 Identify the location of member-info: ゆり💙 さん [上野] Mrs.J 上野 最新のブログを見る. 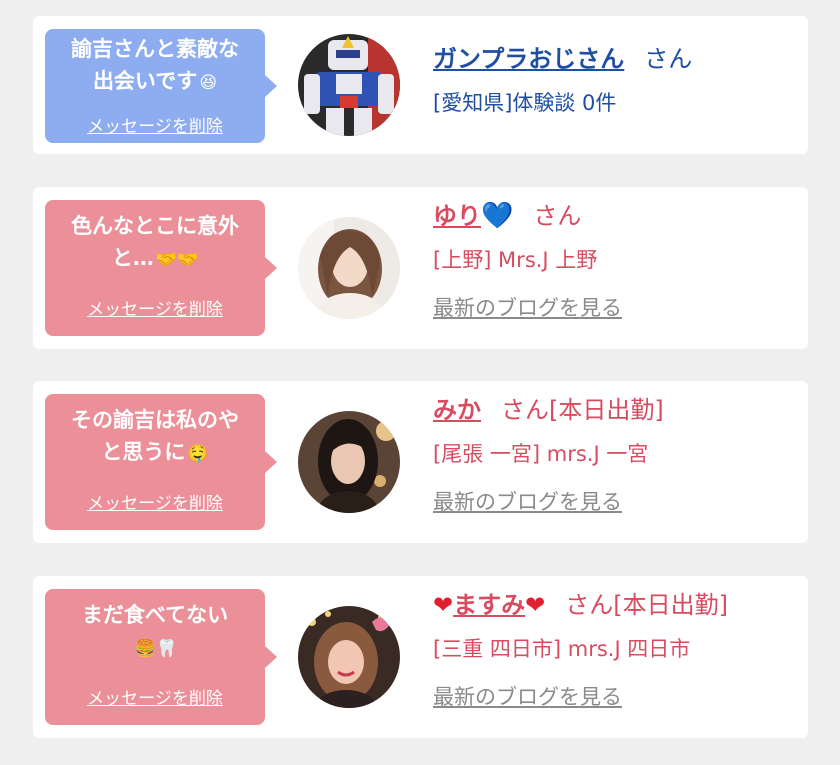
(527, 261).